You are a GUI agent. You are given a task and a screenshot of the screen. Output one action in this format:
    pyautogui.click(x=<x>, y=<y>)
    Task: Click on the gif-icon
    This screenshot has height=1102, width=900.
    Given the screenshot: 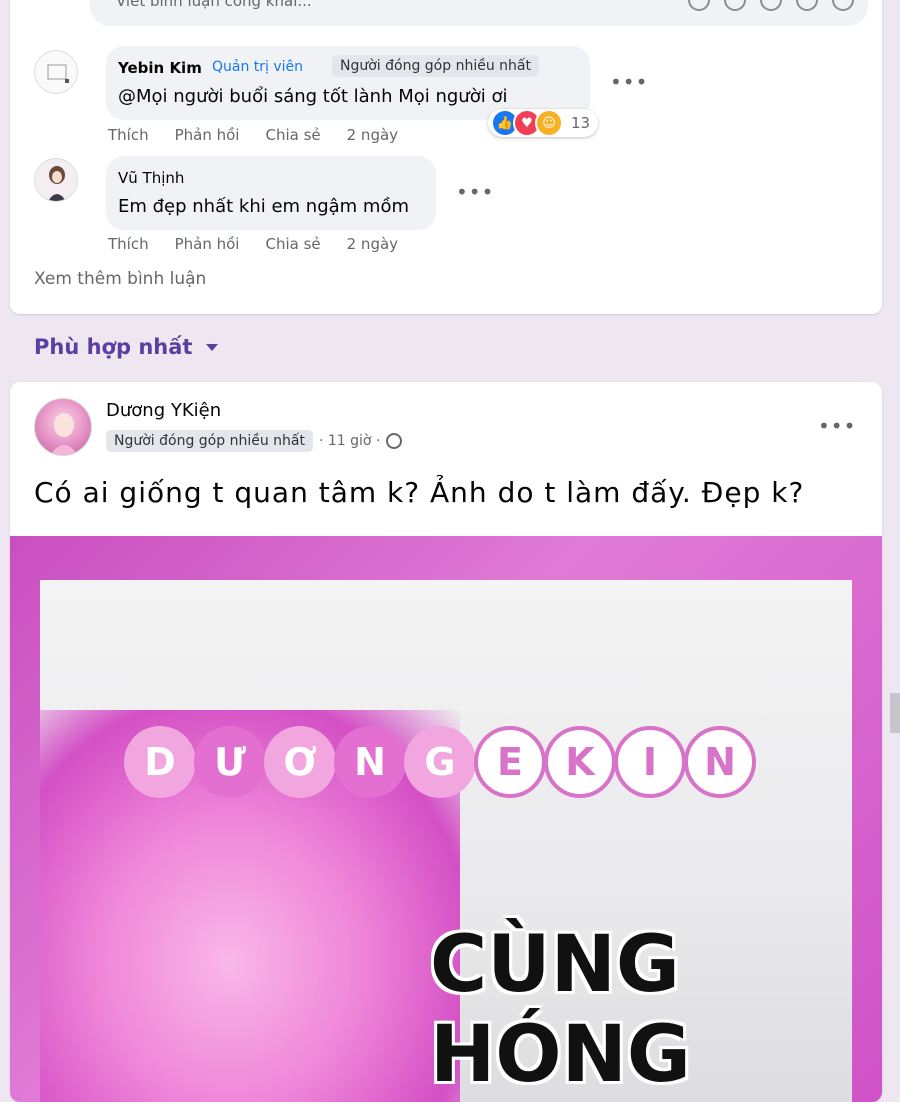 What is the action you would take?
    pyautogui.click(x=807, y=5)
    